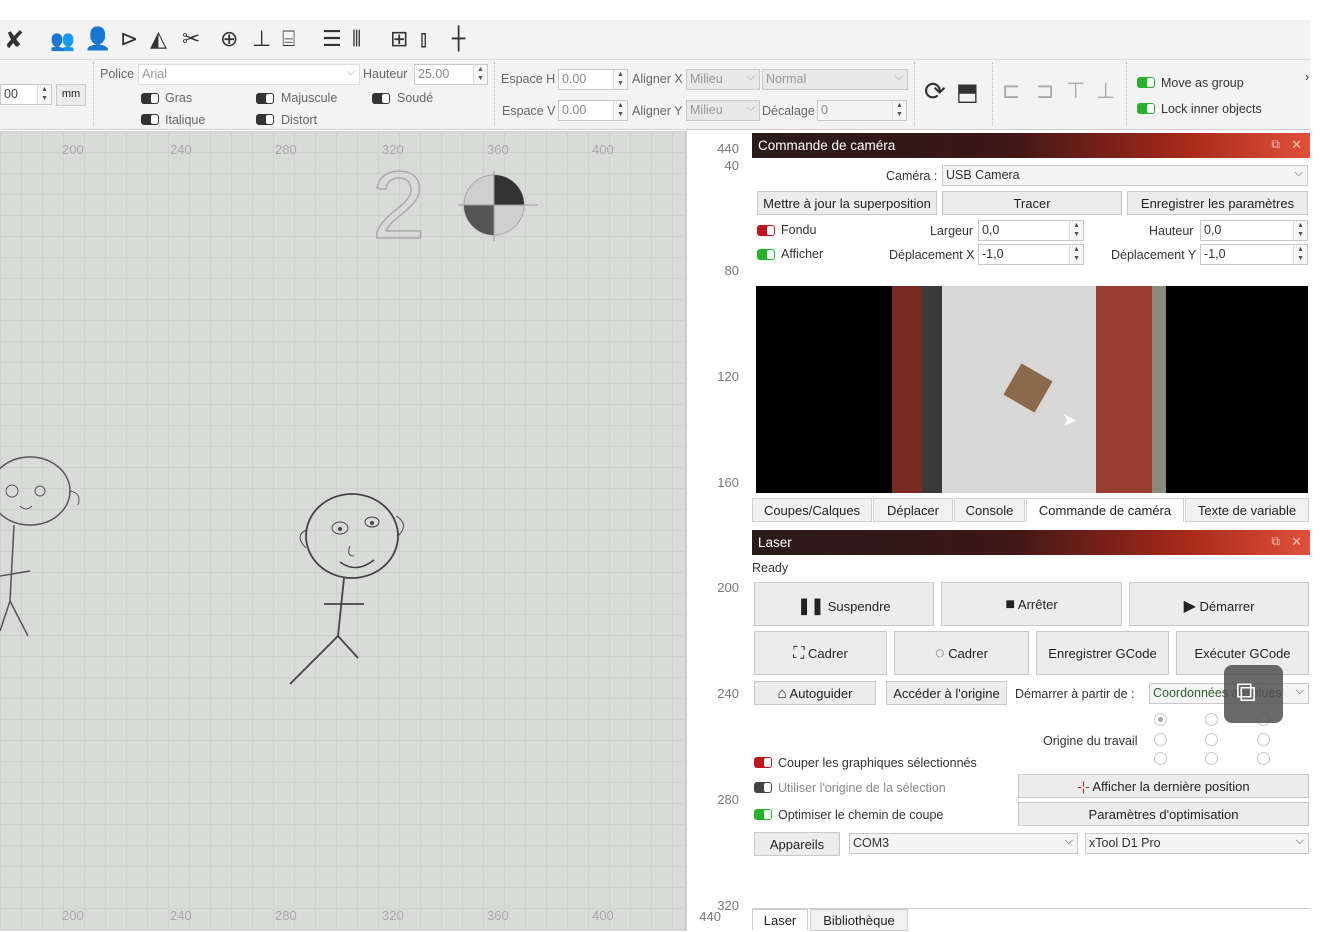 The image size is (1320, 932). I want to click on mirror-icon: ◭, so click(158, 40).